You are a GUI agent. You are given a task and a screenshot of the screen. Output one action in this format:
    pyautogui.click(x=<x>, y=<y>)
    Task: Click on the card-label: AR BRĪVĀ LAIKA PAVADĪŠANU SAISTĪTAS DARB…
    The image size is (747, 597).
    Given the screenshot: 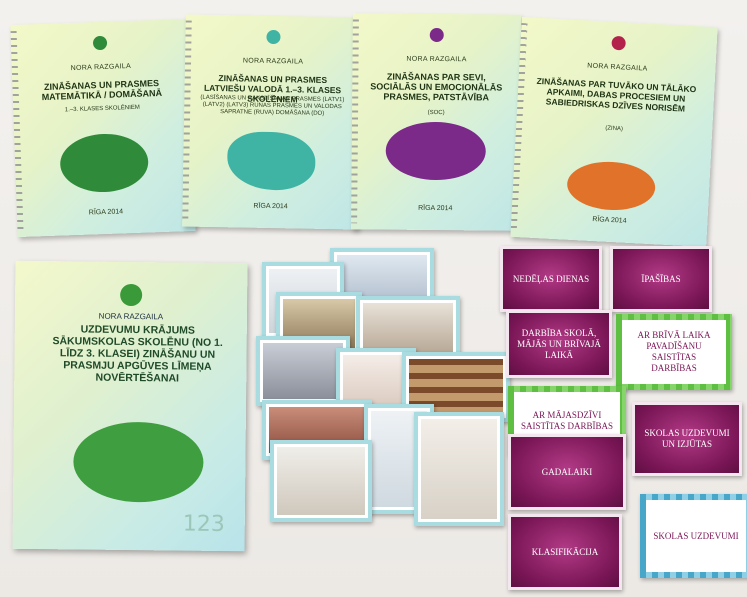 What is the action you would take?
    pyautogui.click(x=674, y=351)
    